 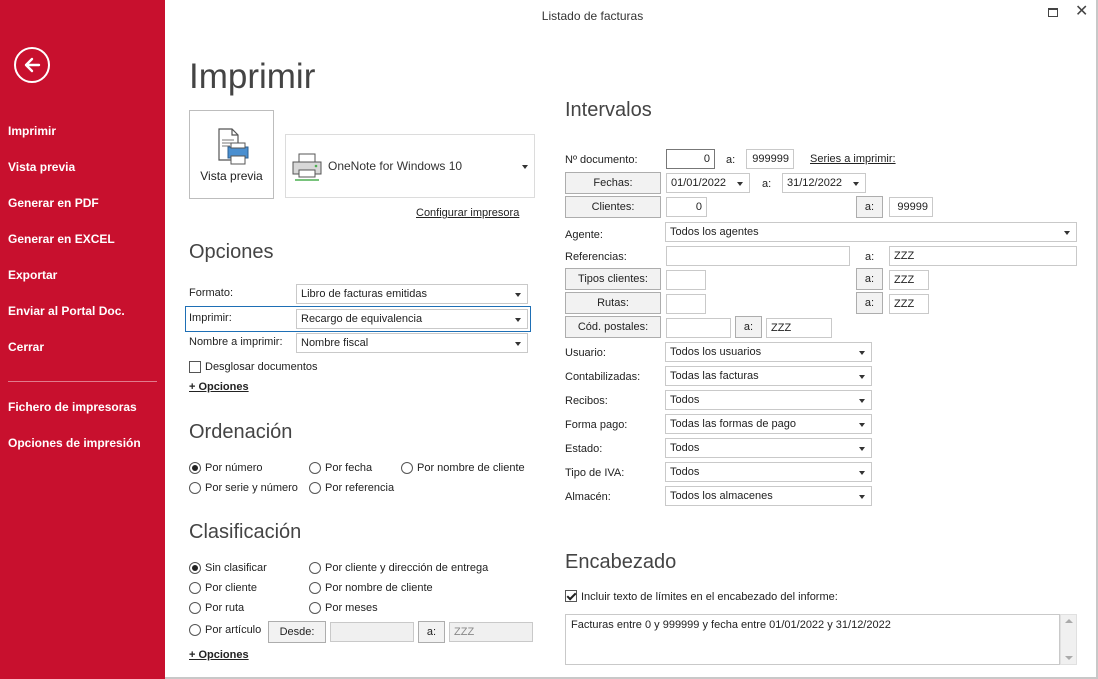 What do you see at coordinates (372, 632) in the screenshot?
I see `desde-field` at bounding box center [372, 632].